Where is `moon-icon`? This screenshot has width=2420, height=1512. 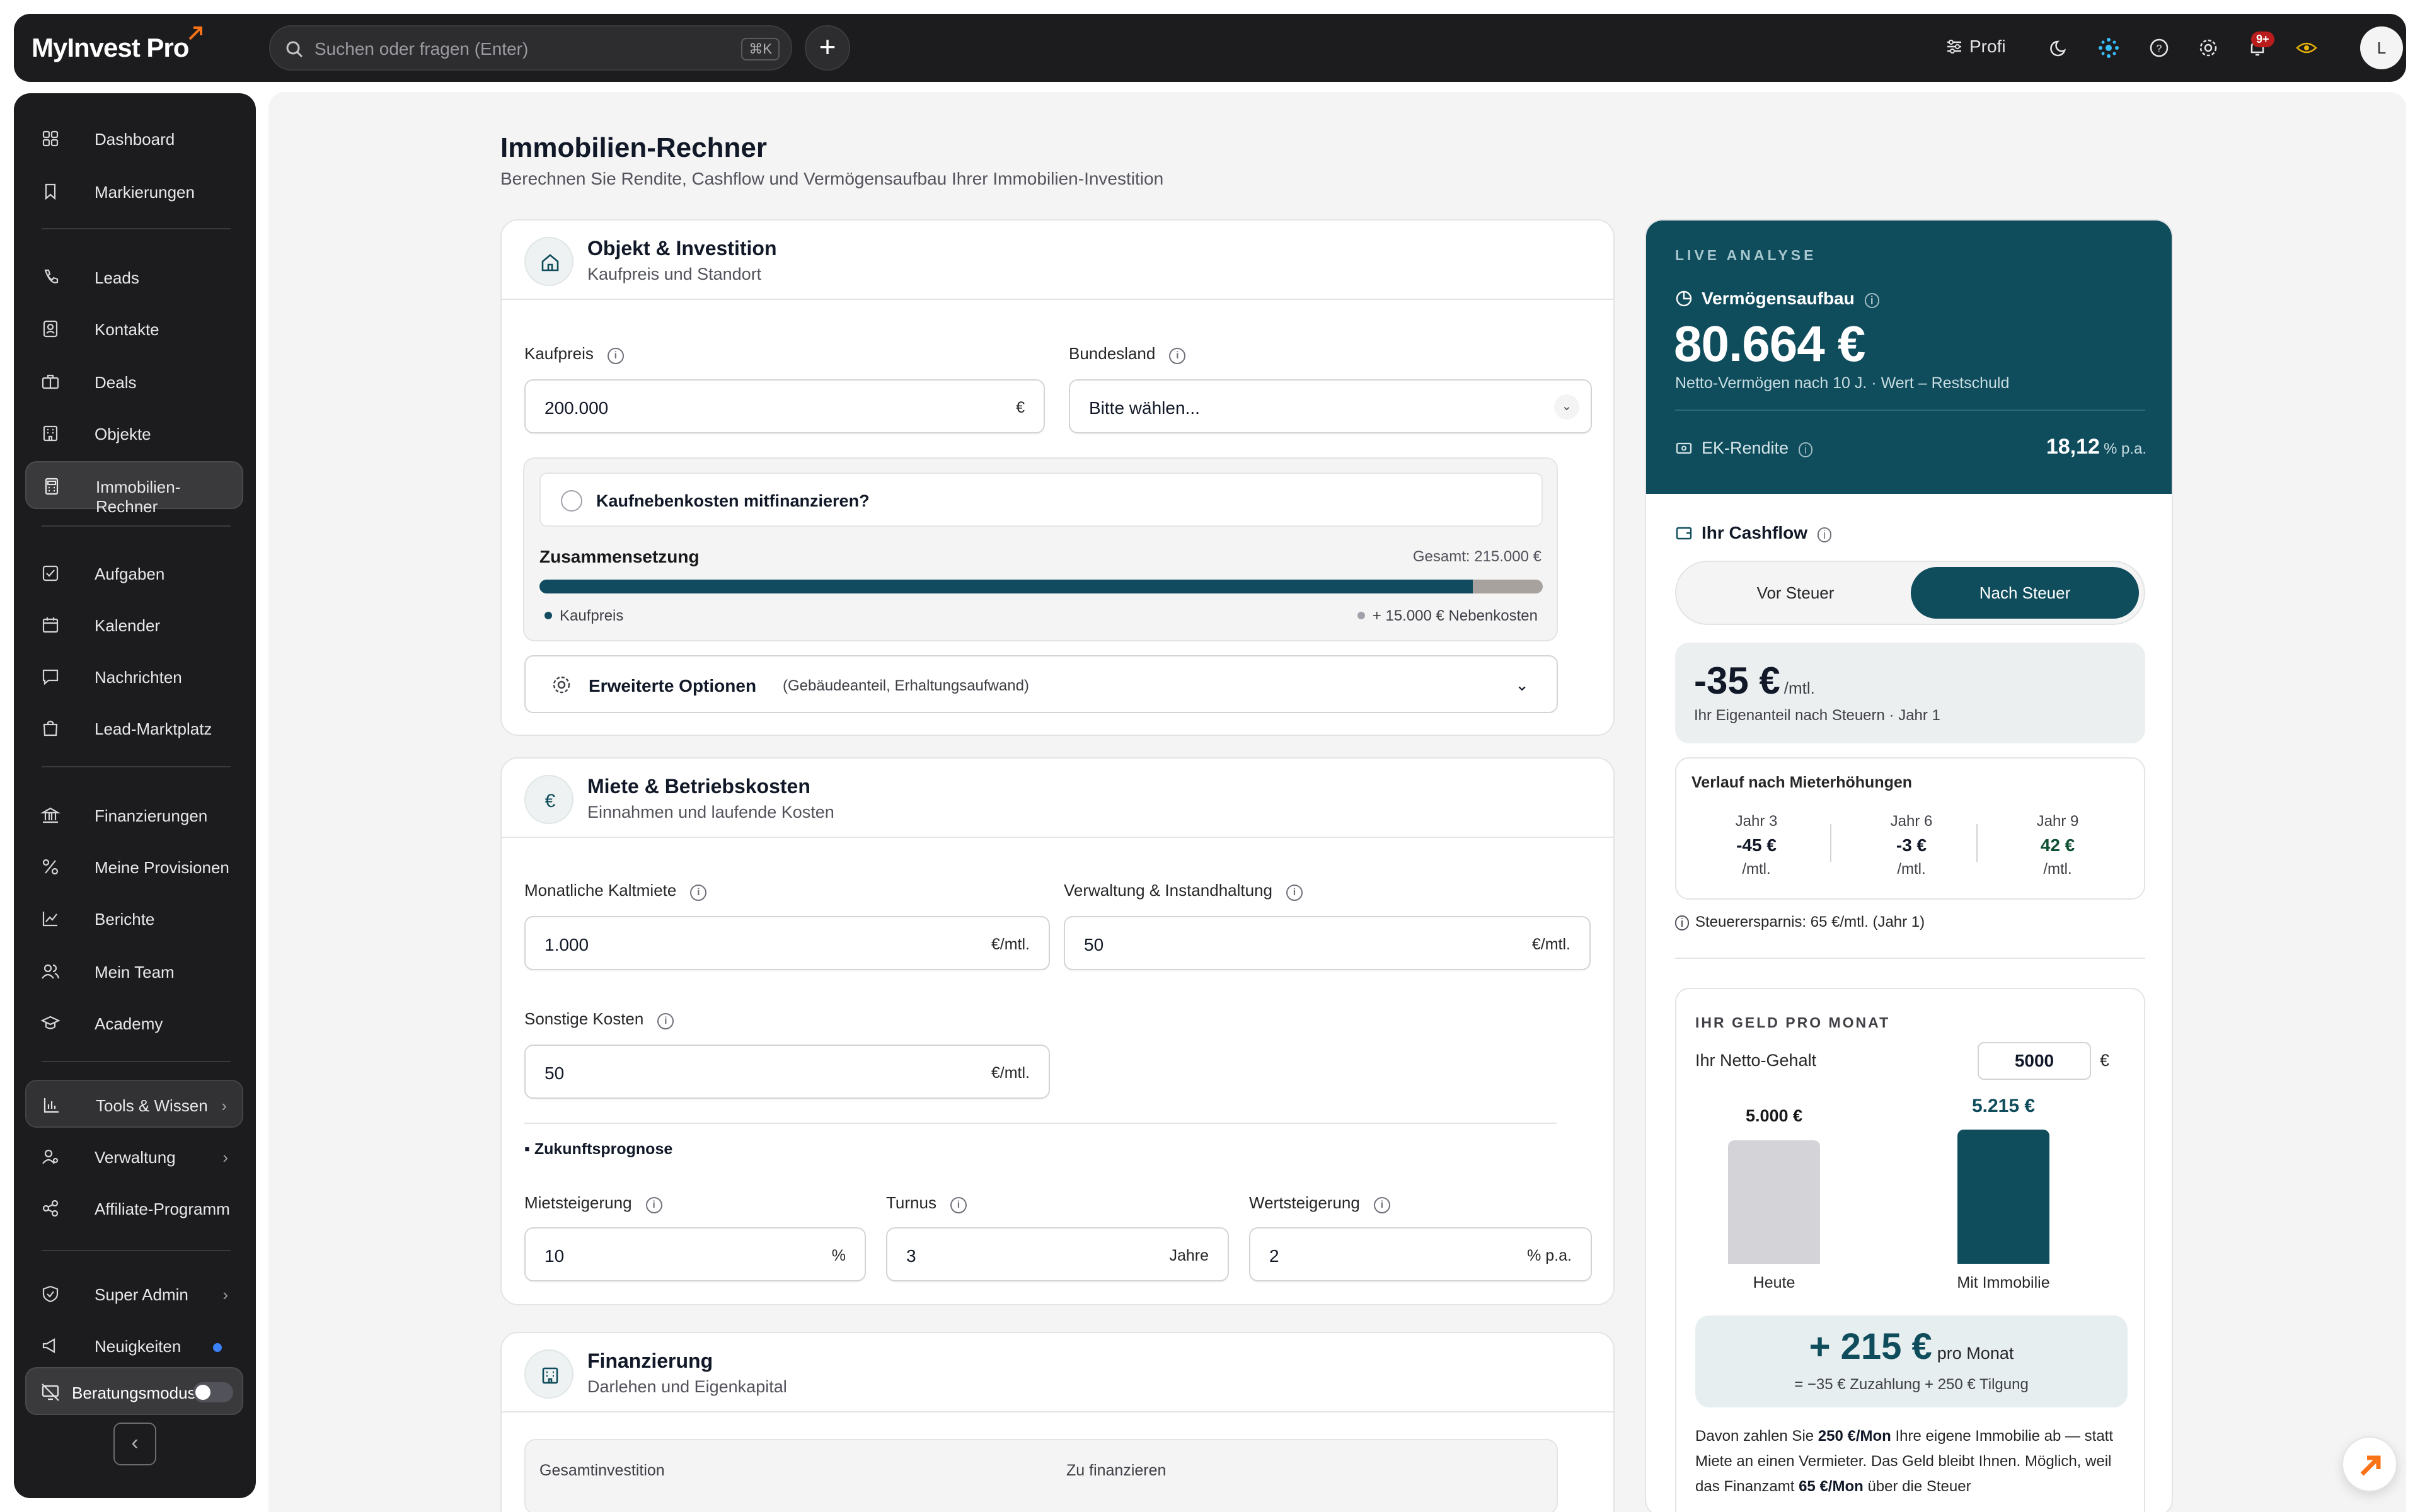 moon-icon is located at coordinates (2060, 48).